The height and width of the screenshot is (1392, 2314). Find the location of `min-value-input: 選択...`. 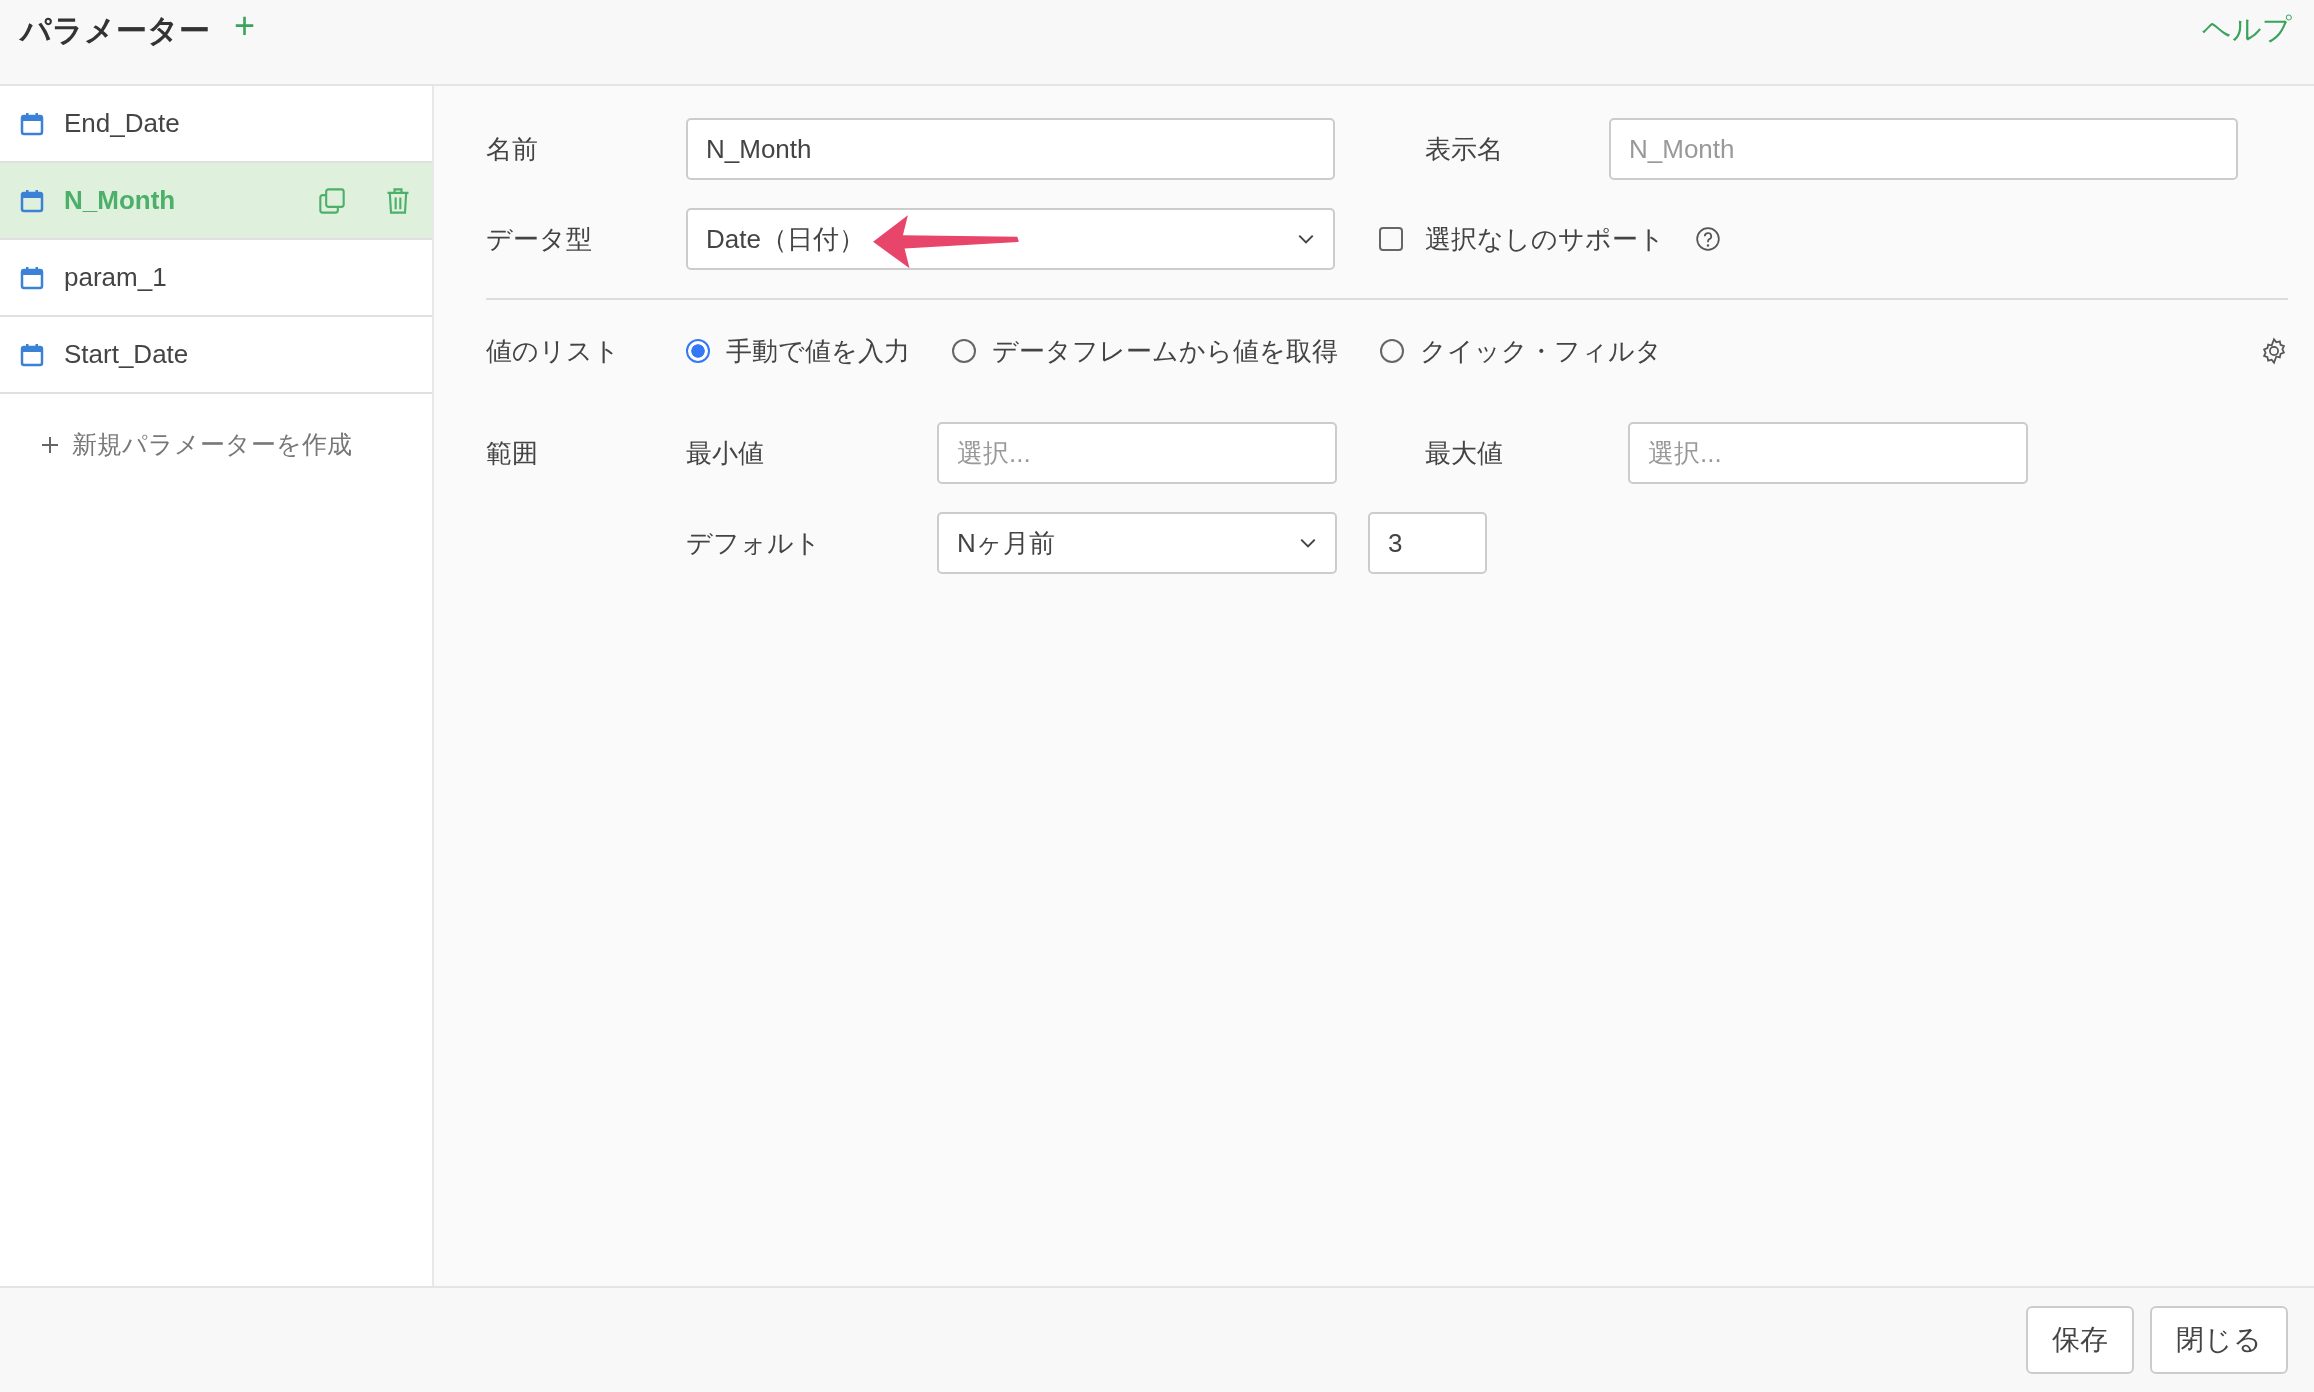

min-value-input: 選択... is located at coordinates (1137, 453).